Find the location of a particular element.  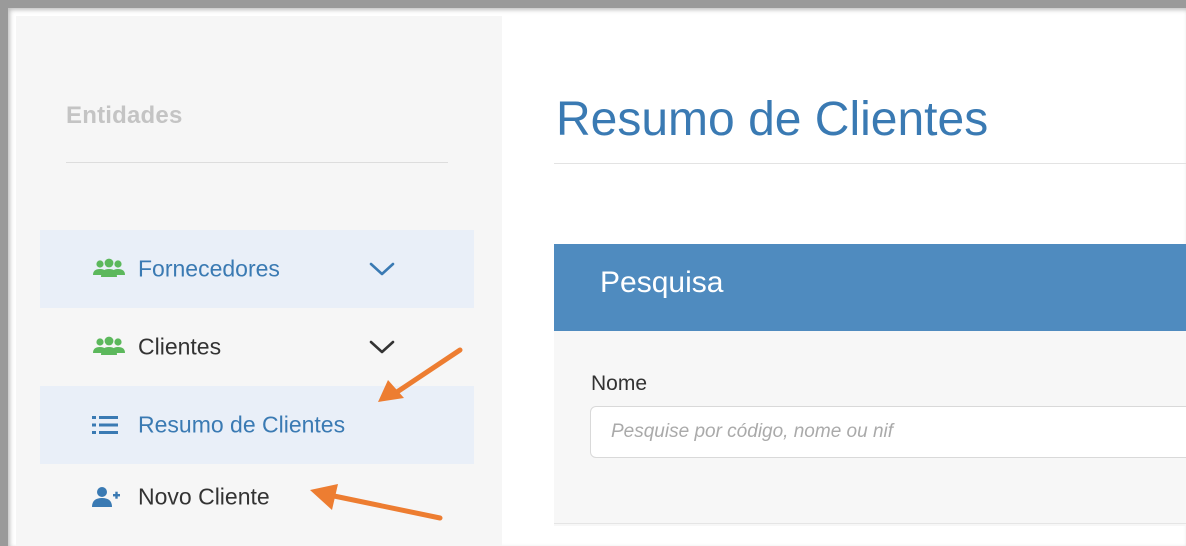

sidebar-divider is located at coordinates (257, 162).